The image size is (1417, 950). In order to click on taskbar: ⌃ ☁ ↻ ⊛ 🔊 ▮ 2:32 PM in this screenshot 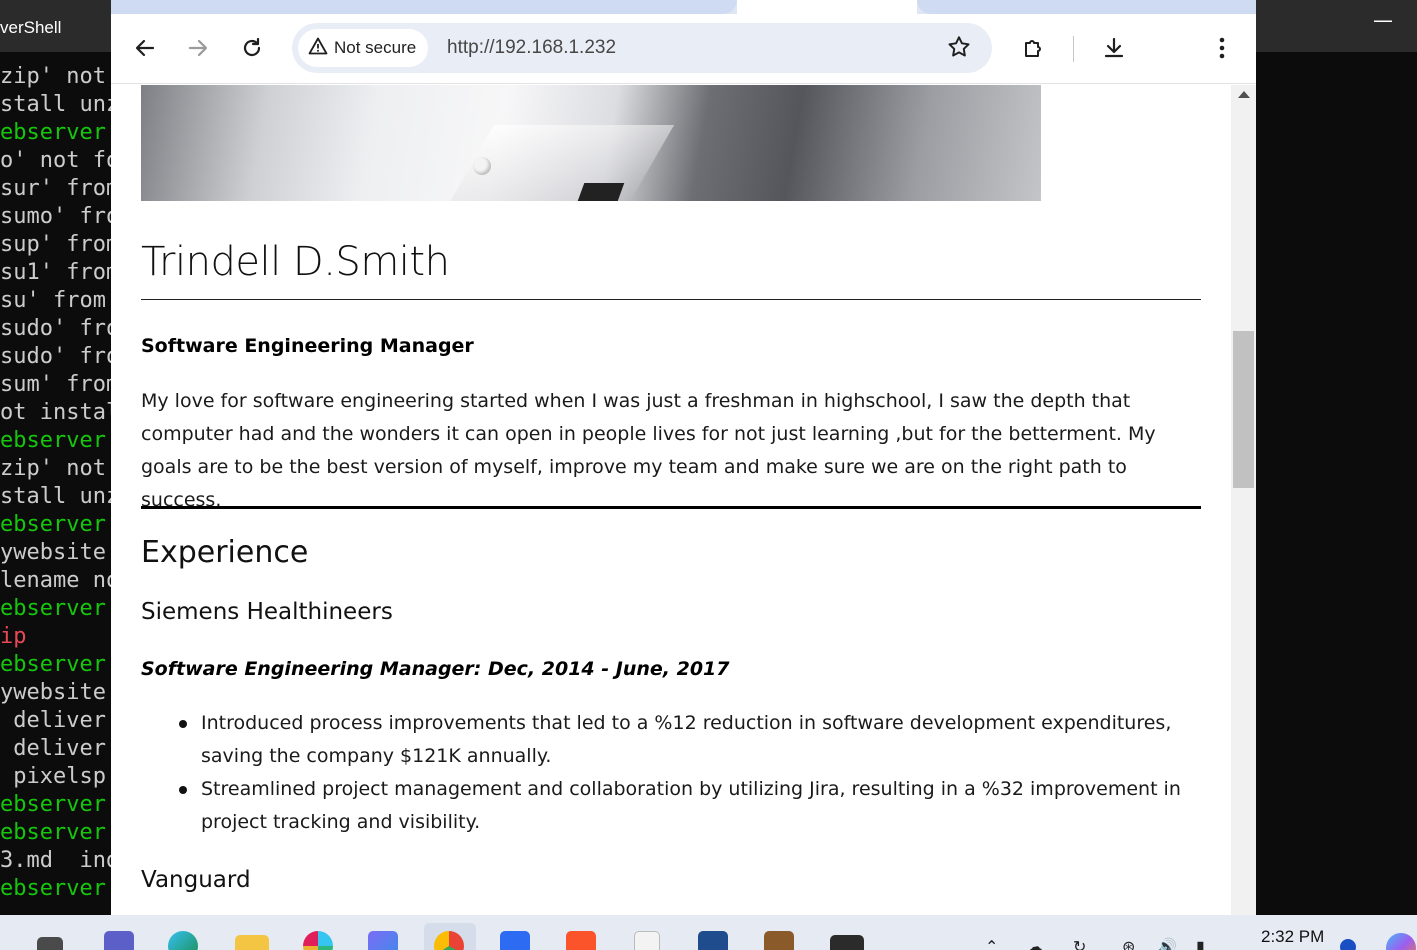, I will do `click(708, 932)`.